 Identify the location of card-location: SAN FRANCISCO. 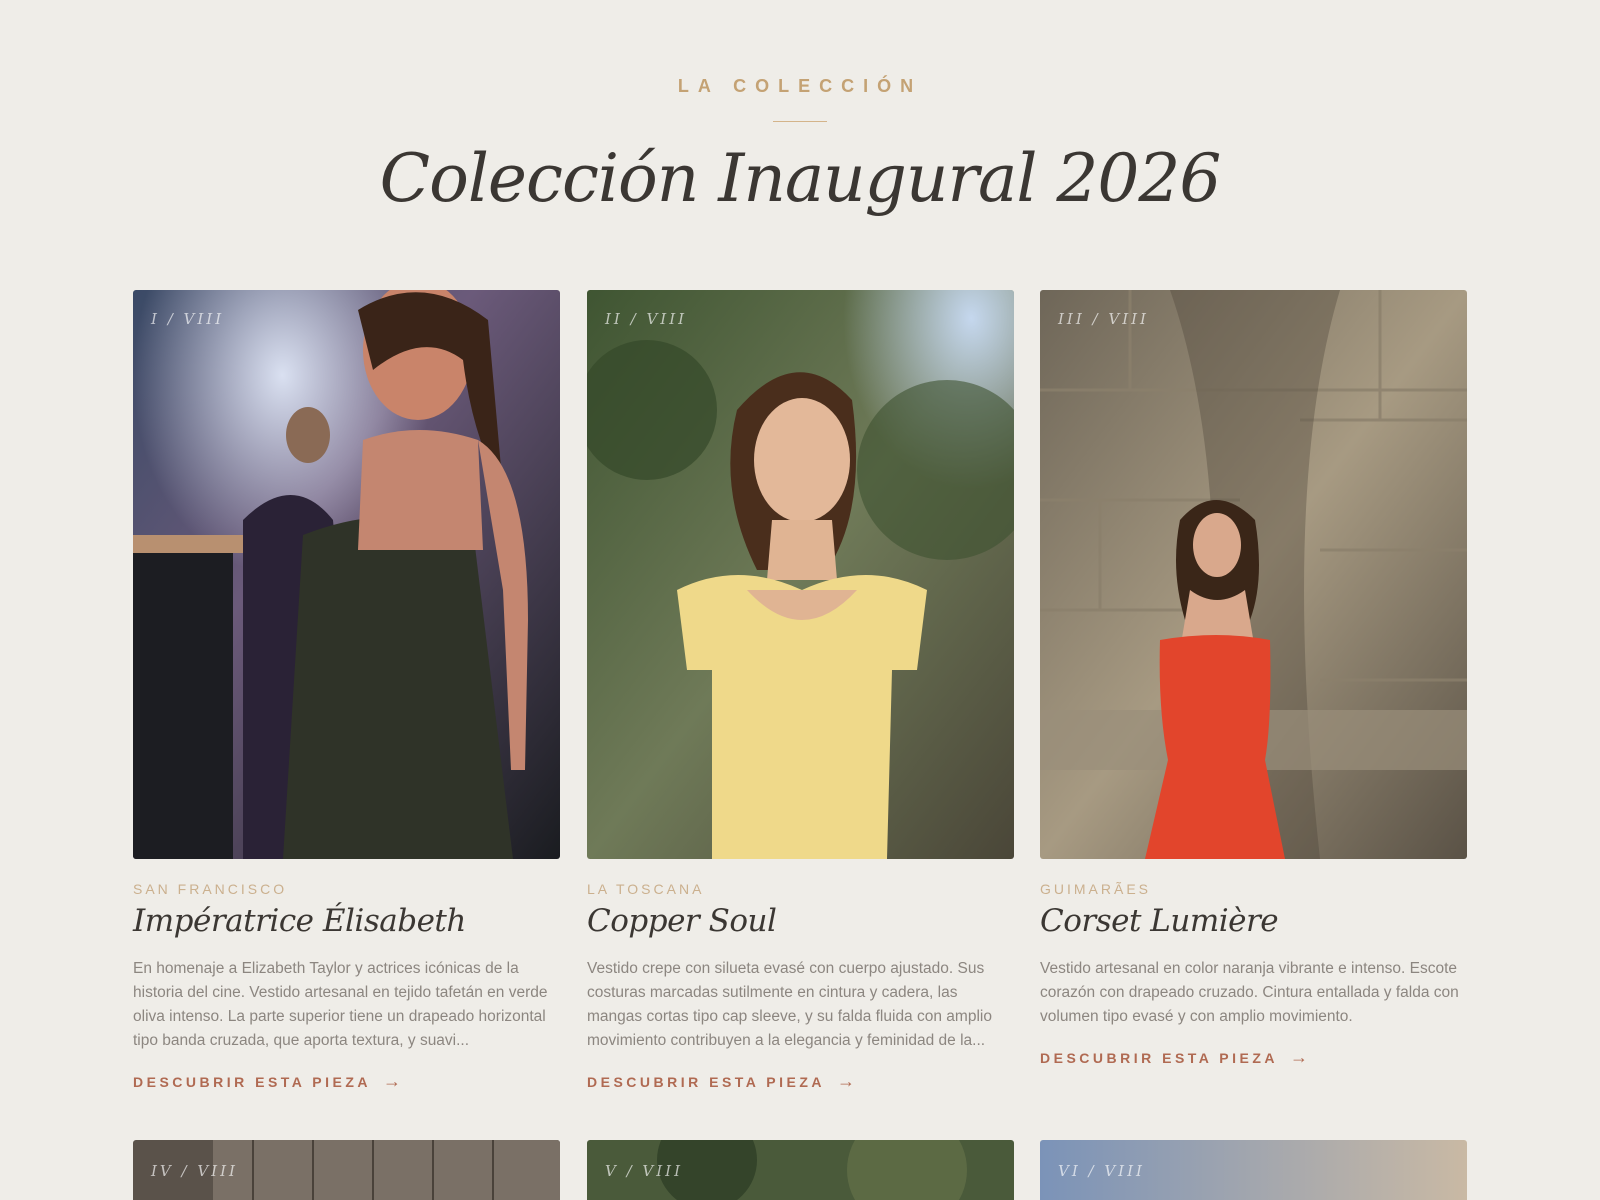
(210, 889).